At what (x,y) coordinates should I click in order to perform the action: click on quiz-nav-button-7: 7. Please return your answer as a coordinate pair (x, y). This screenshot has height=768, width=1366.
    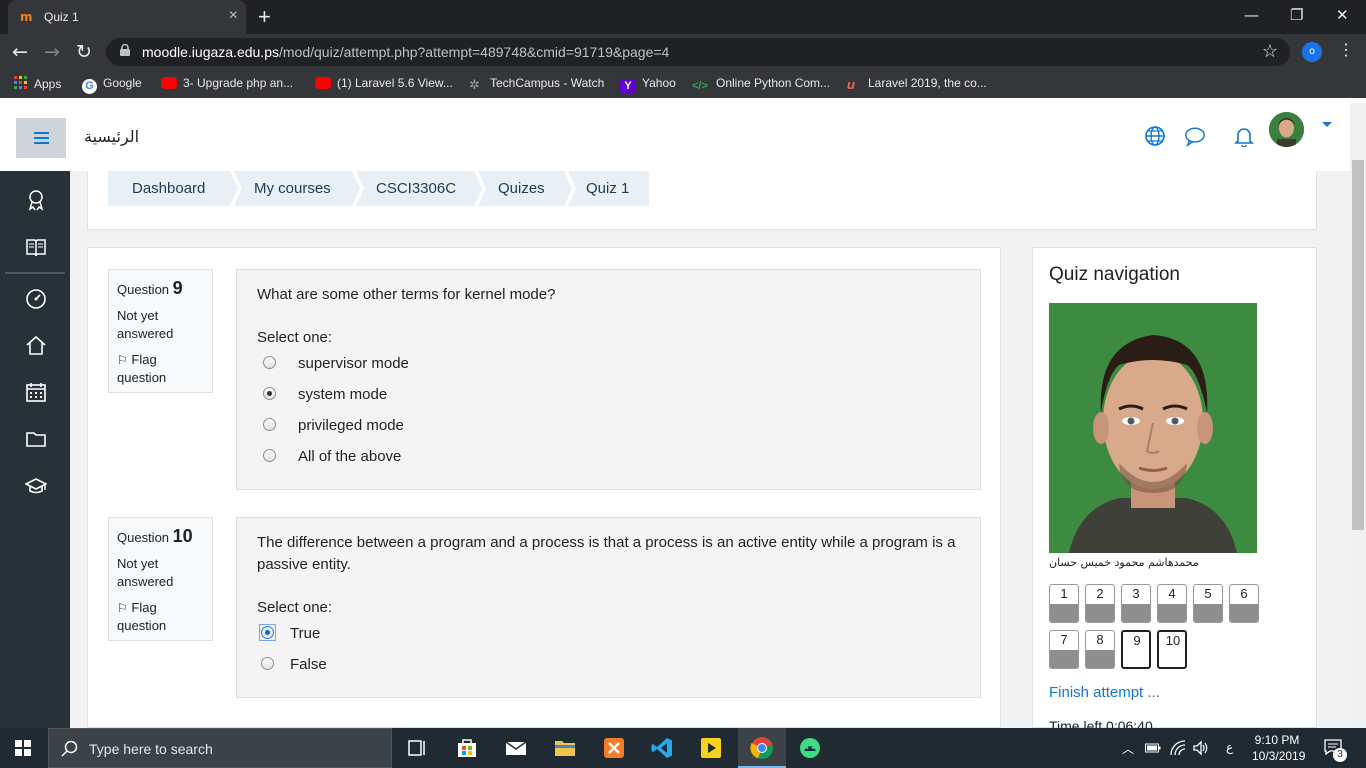
    Looking at the image, I should click on (1064, 649).